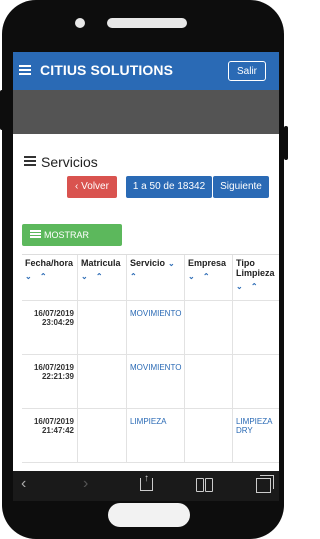 This screenshot has width=320, height=539. What do you see at coordinates (50, 327) in the screenshot?
I see `cell-fecha: 16/07/2019 23:04:29` at bounding box center [50, 327].